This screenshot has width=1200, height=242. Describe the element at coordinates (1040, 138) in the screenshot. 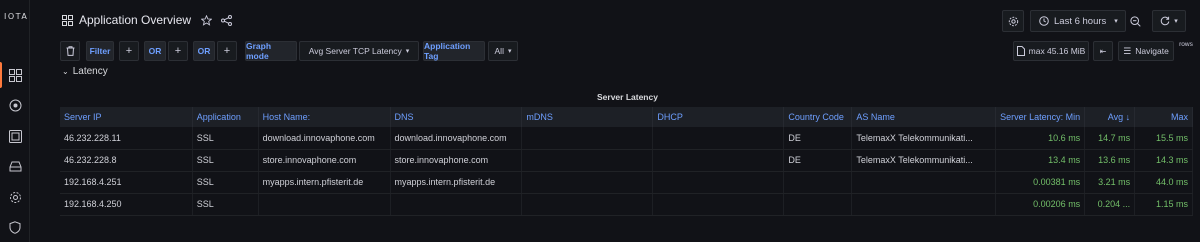

I see `table-cell: 10.6 ms` at that location.